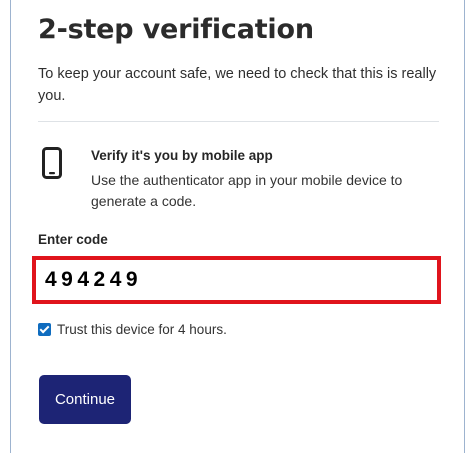  I want to click on page-title: 2-step verification, so click(176, 29).